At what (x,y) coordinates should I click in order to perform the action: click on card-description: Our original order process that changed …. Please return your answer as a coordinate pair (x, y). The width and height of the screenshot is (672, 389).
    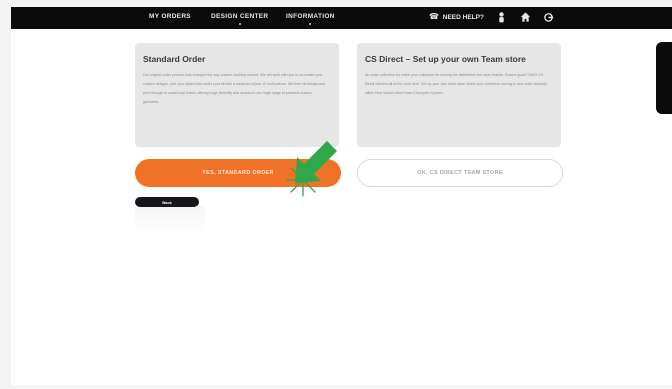
    Looking at the image, I should click on (234, 88).